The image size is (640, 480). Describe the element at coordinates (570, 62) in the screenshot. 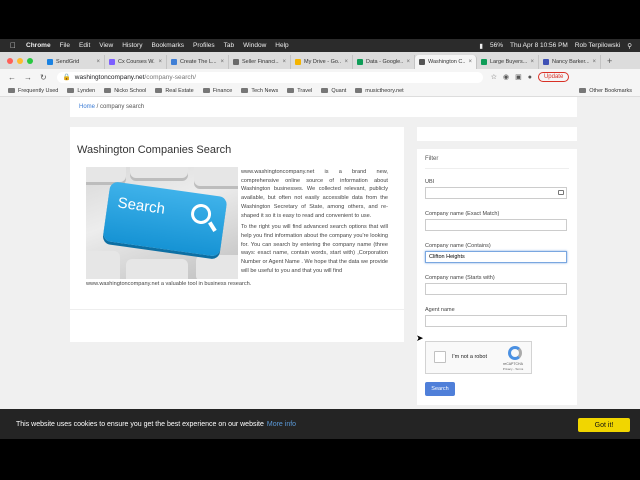

I see `browser-tab: Nancy Barker... ×` at that location.